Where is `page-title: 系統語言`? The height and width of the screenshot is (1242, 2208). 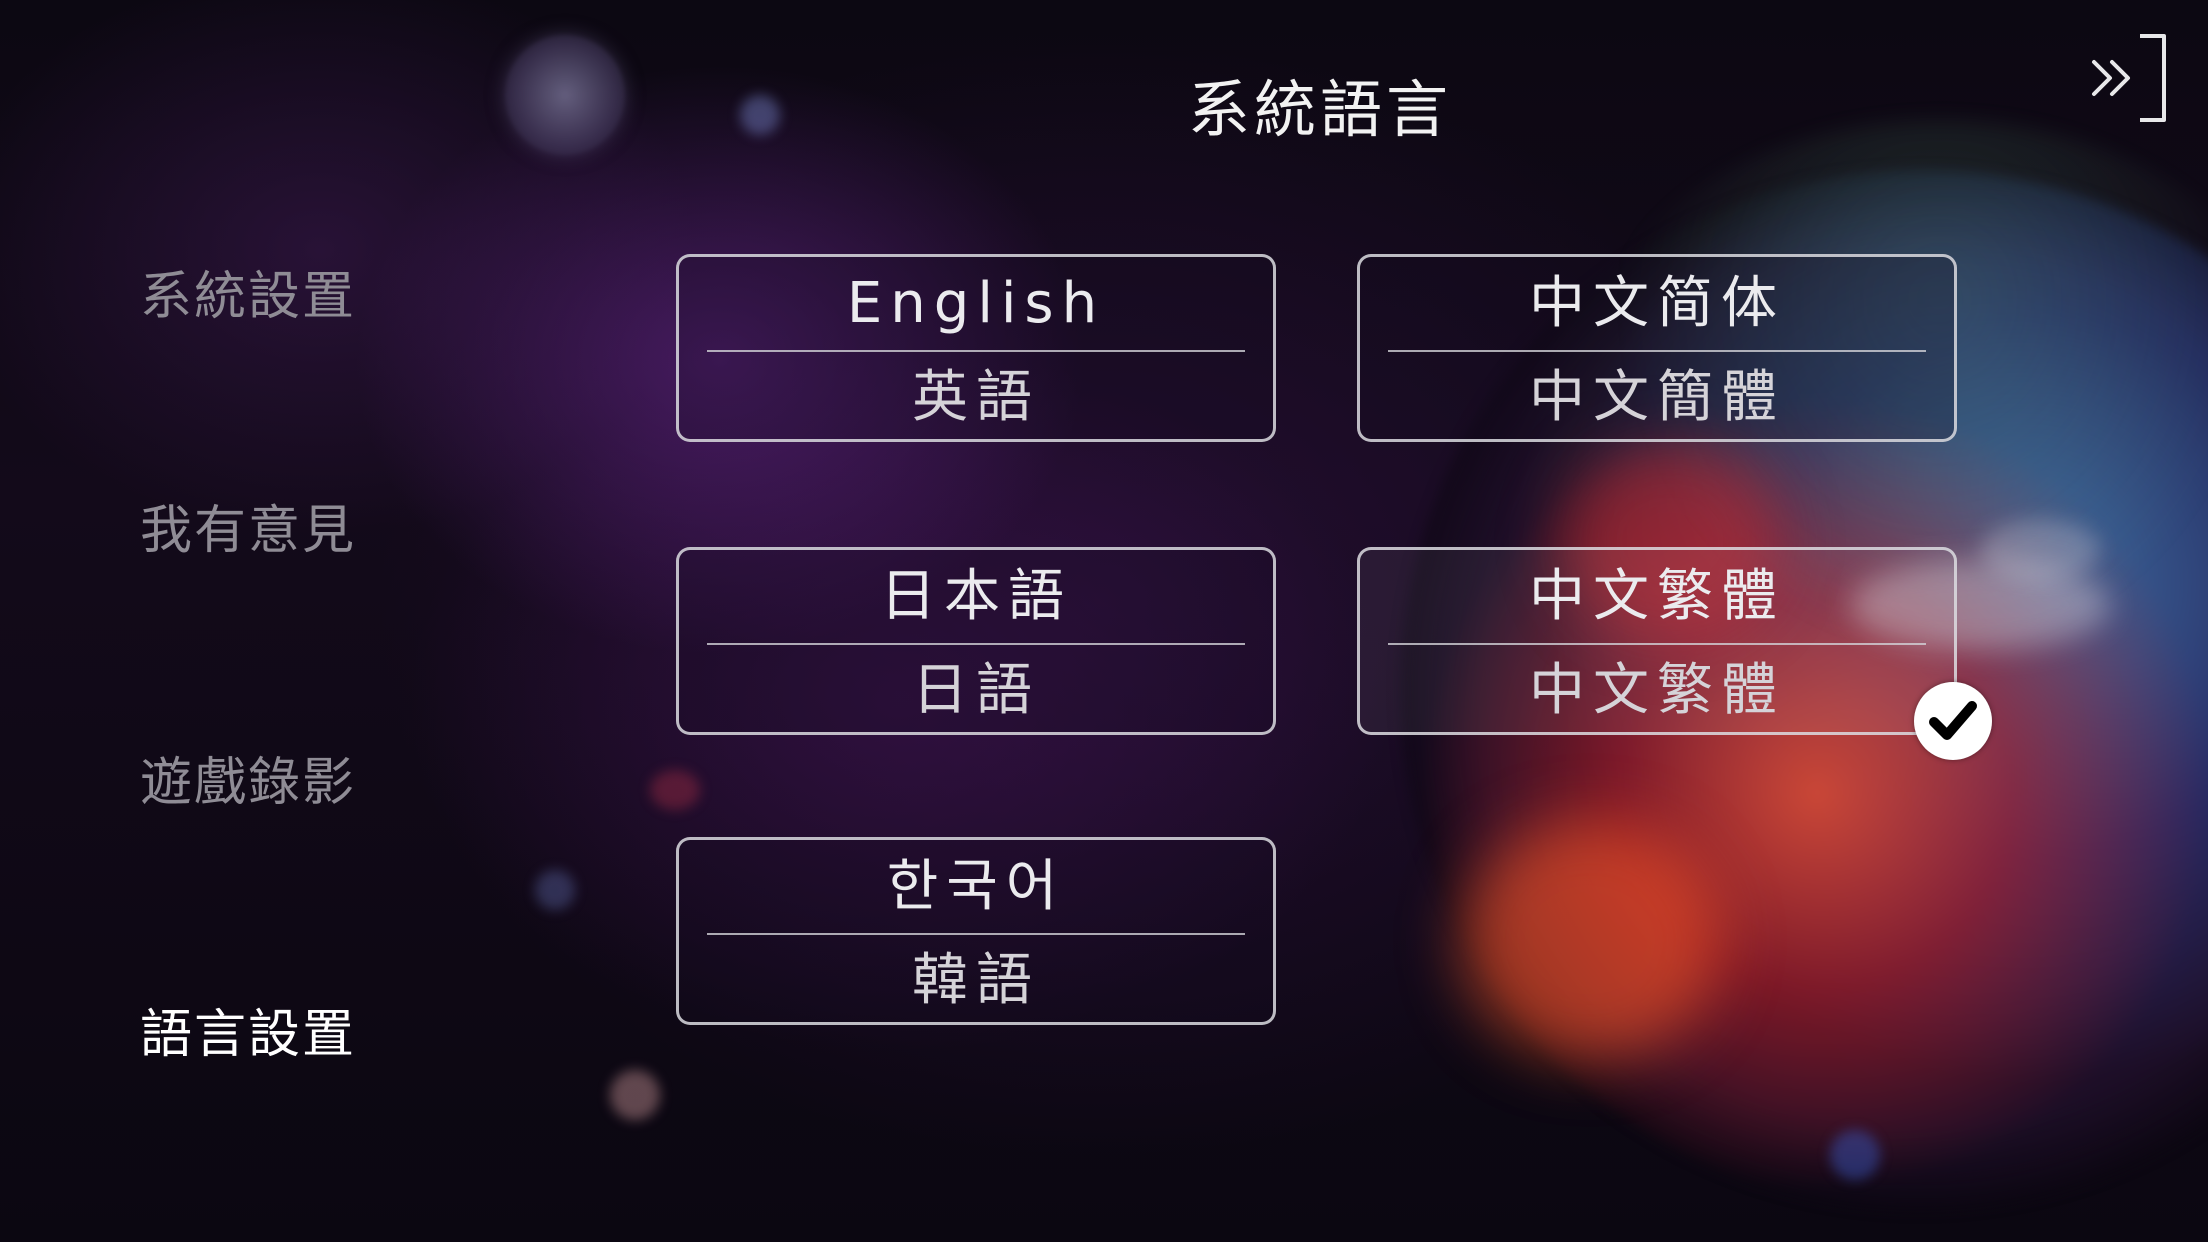 page-title: 系統語言 is located at coordinates (1319, 109).